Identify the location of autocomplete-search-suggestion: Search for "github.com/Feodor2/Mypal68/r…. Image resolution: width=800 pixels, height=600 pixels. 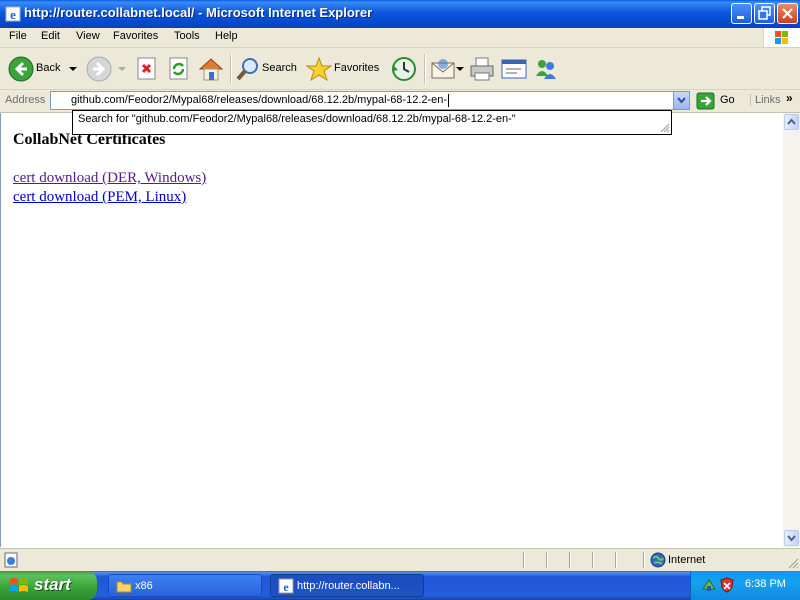
(297, 119).